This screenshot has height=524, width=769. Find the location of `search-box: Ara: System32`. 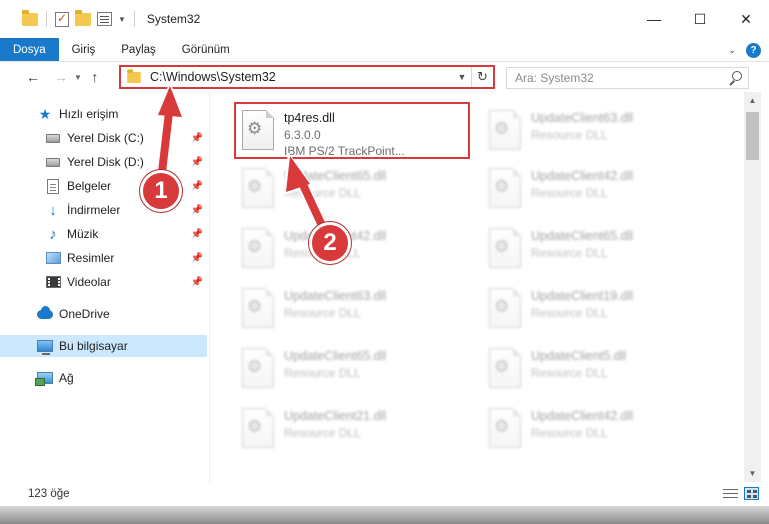

search-box: Ara: System32 is located at coordinates (627, 78).